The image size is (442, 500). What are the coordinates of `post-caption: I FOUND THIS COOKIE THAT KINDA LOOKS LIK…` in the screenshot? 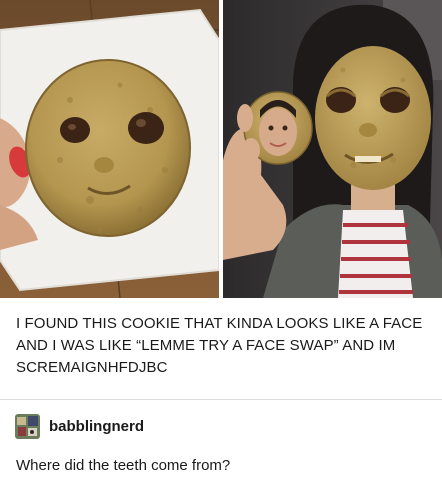 It's located at (219, 345).